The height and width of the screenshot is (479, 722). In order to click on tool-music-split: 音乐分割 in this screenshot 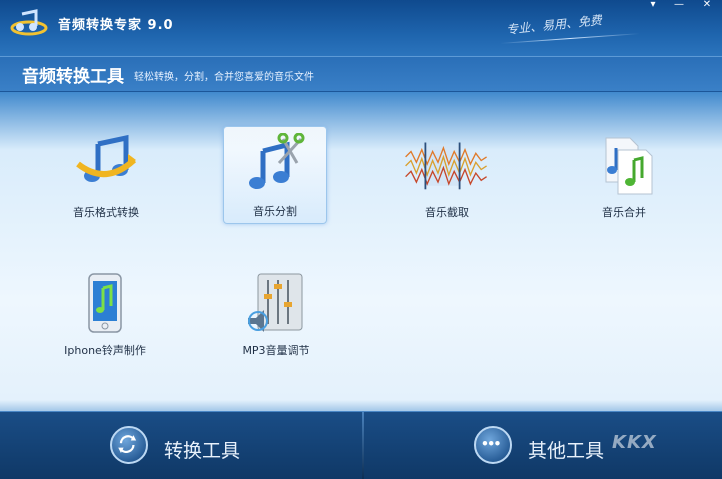, I will do `click(275, 175)`.